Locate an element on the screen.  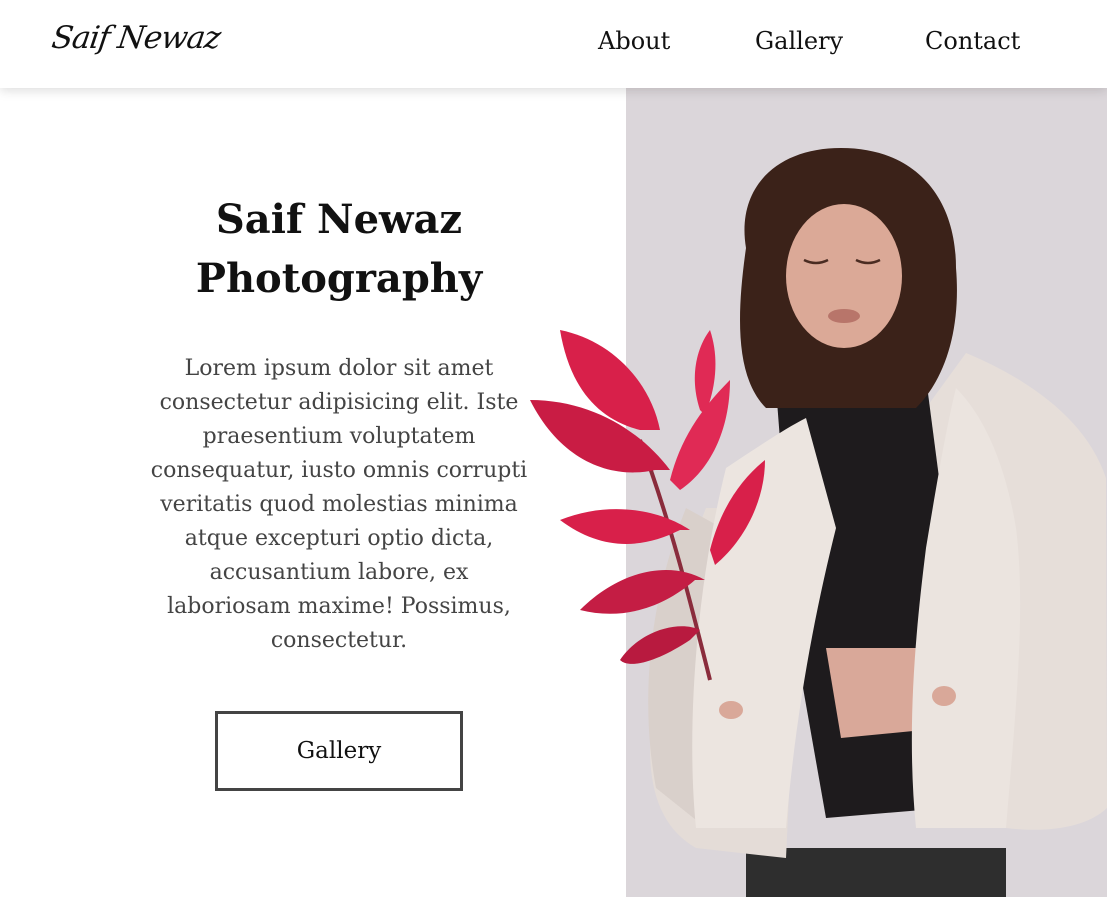
hero-title-line-1: Saif Newaz is located at coordinates (339, 219).